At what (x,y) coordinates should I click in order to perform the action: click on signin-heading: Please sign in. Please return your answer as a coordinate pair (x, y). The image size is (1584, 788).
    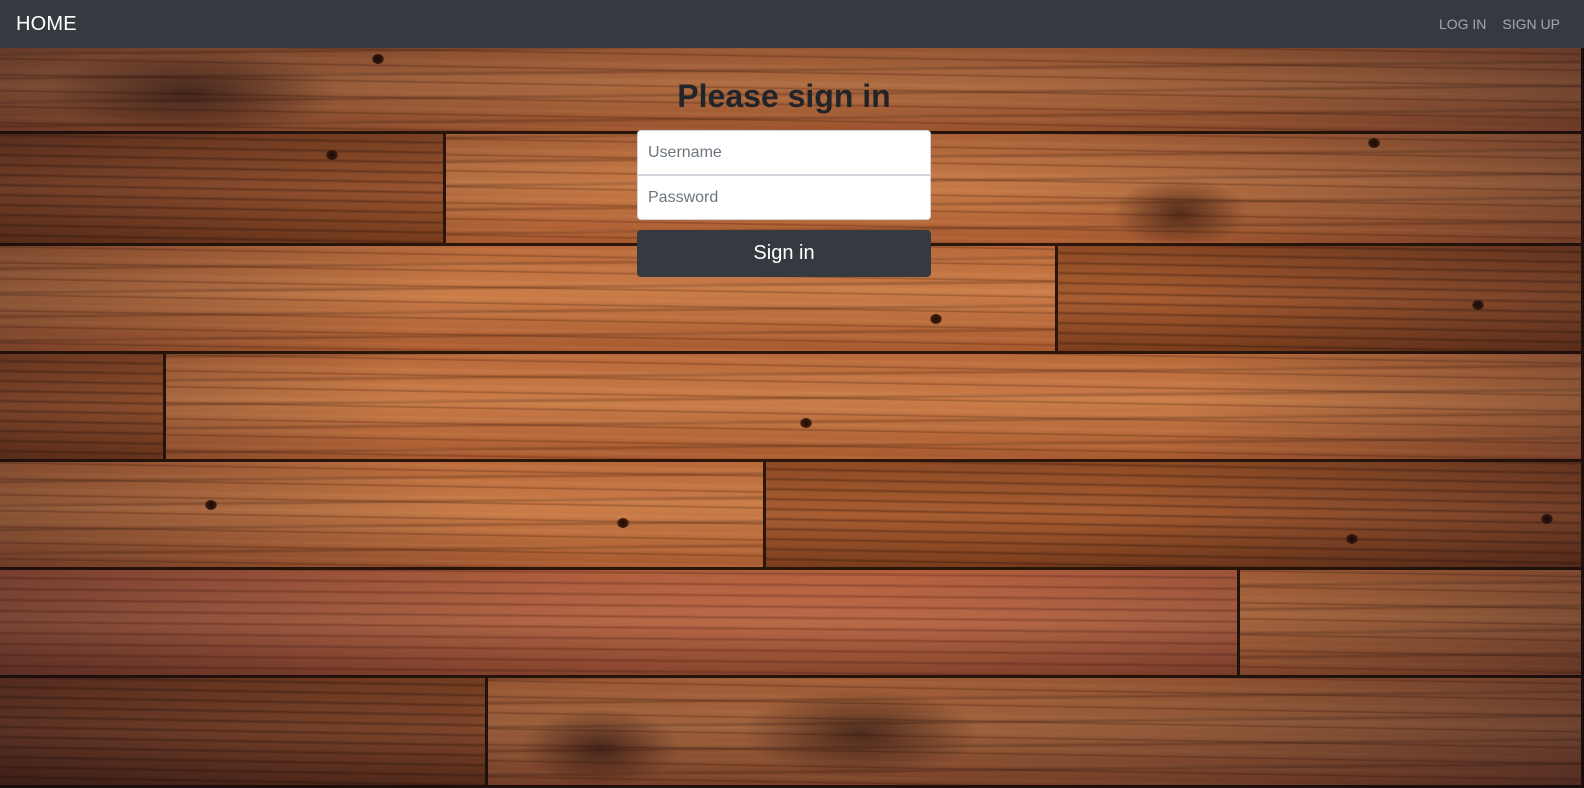
    Looking at the image, I should click on (784, 96).